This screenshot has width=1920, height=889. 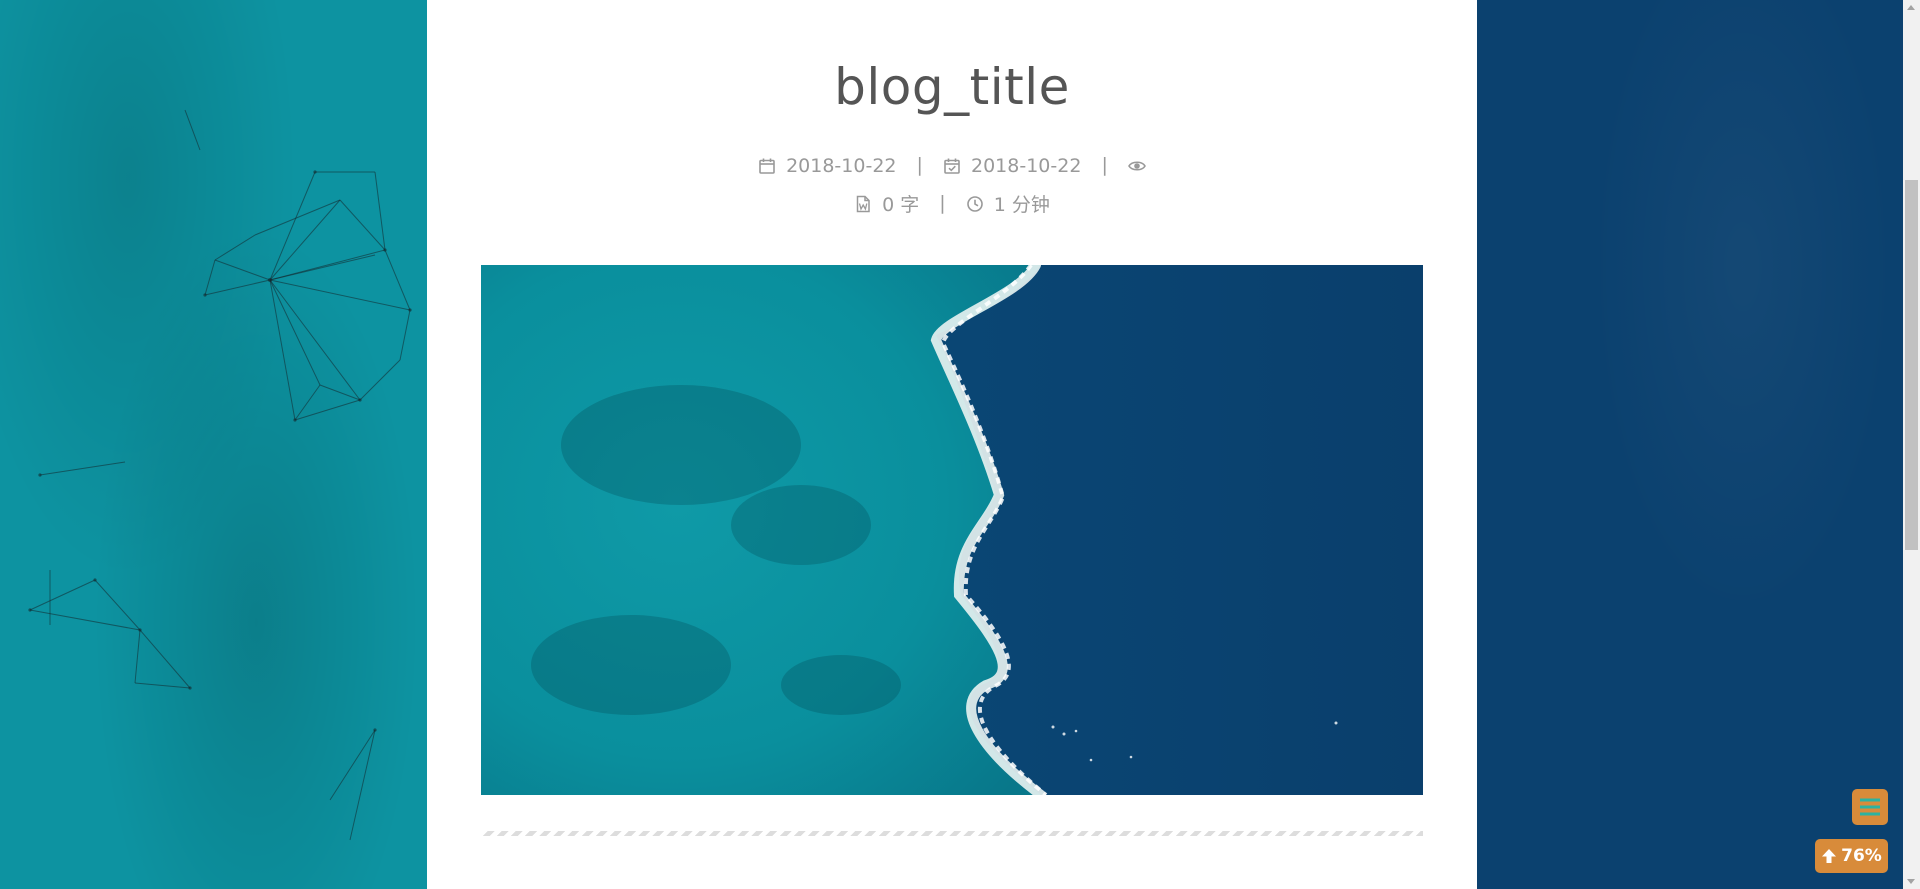 I want to click on sidebar-toggle-button, so click(x=1870, y=807).